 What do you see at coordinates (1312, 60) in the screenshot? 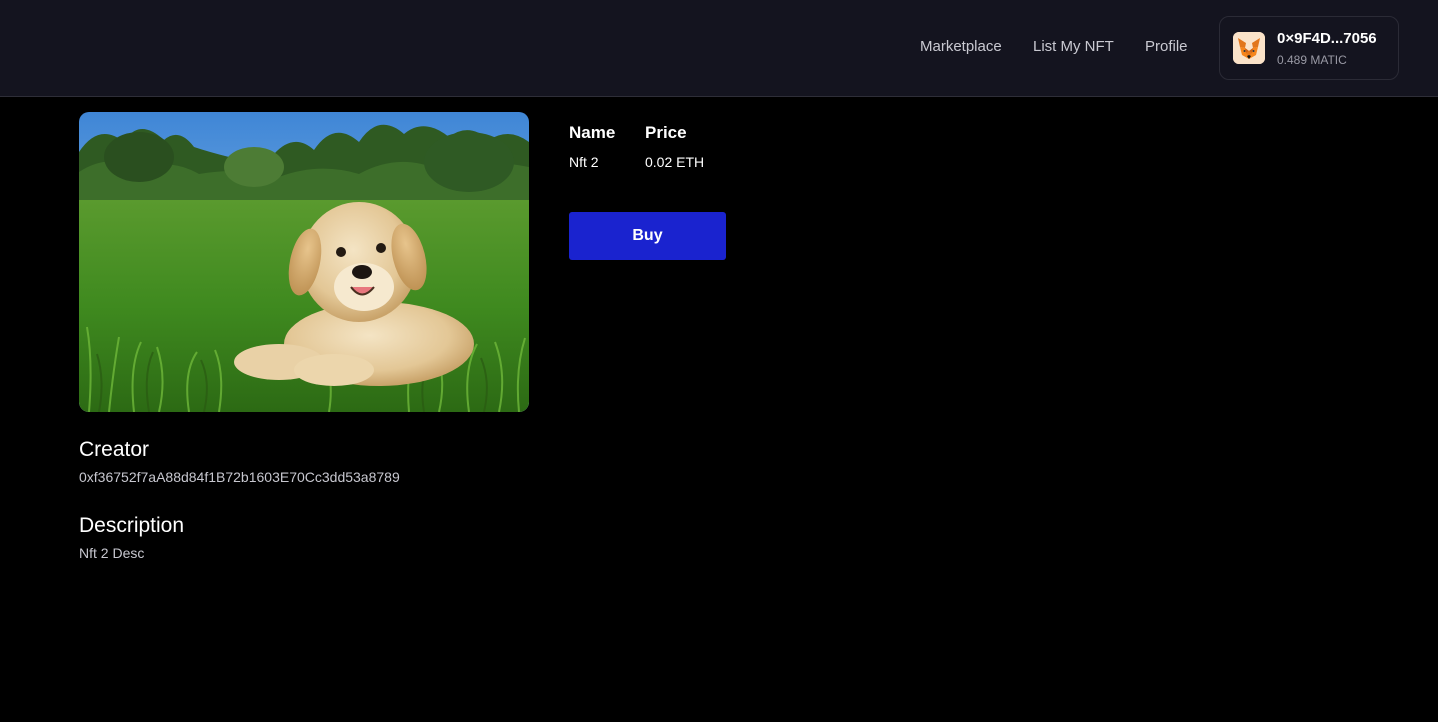
I see `wallet-balance: 0.489 MATIC` at bounding box center [1312, 60].